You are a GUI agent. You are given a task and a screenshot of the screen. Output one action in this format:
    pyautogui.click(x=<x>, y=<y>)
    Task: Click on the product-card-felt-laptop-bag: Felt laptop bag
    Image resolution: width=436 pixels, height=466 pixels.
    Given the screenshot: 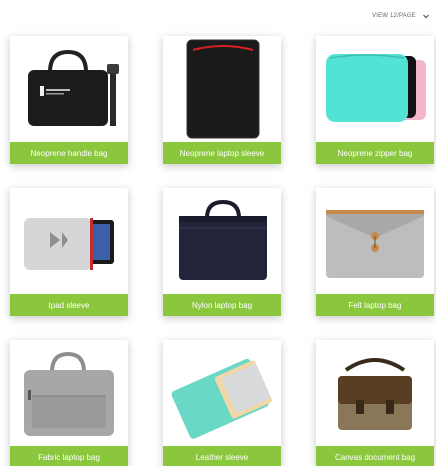 What is the action you would take?
    pyautogui.click(x=375, y=252)
    